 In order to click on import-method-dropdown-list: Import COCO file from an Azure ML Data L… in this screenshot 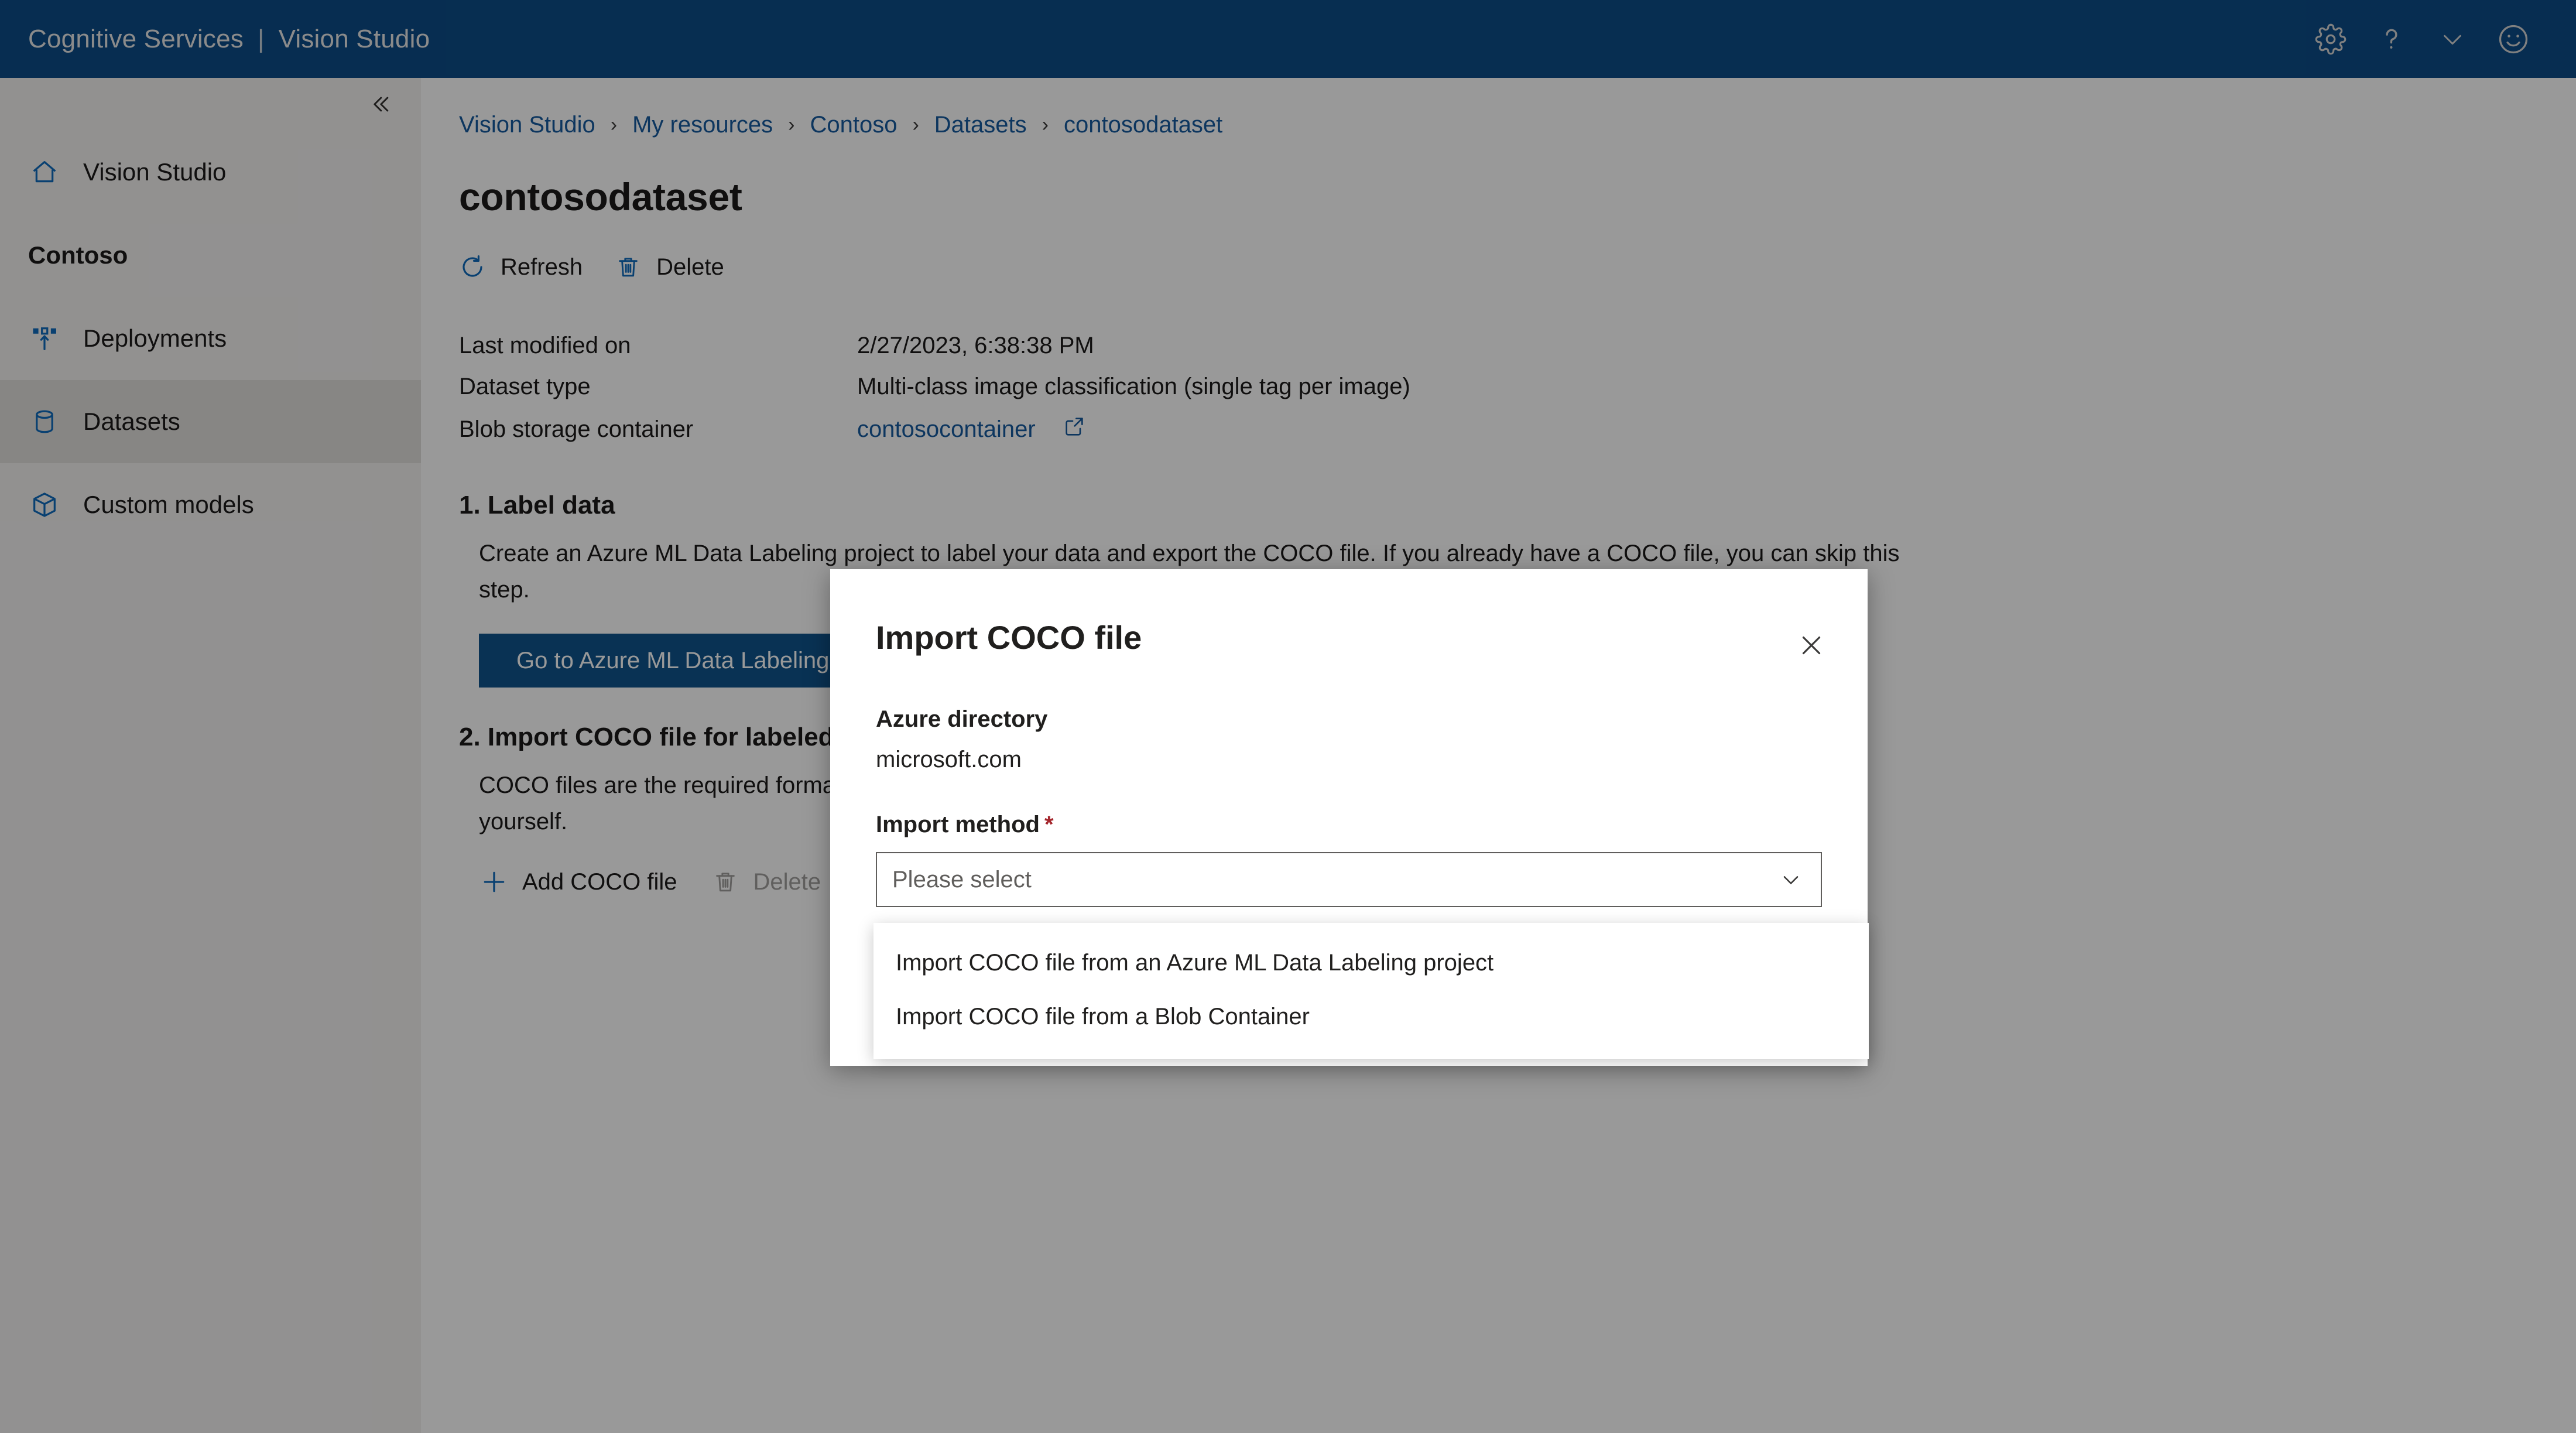, I will do `click(1371, 991)`.